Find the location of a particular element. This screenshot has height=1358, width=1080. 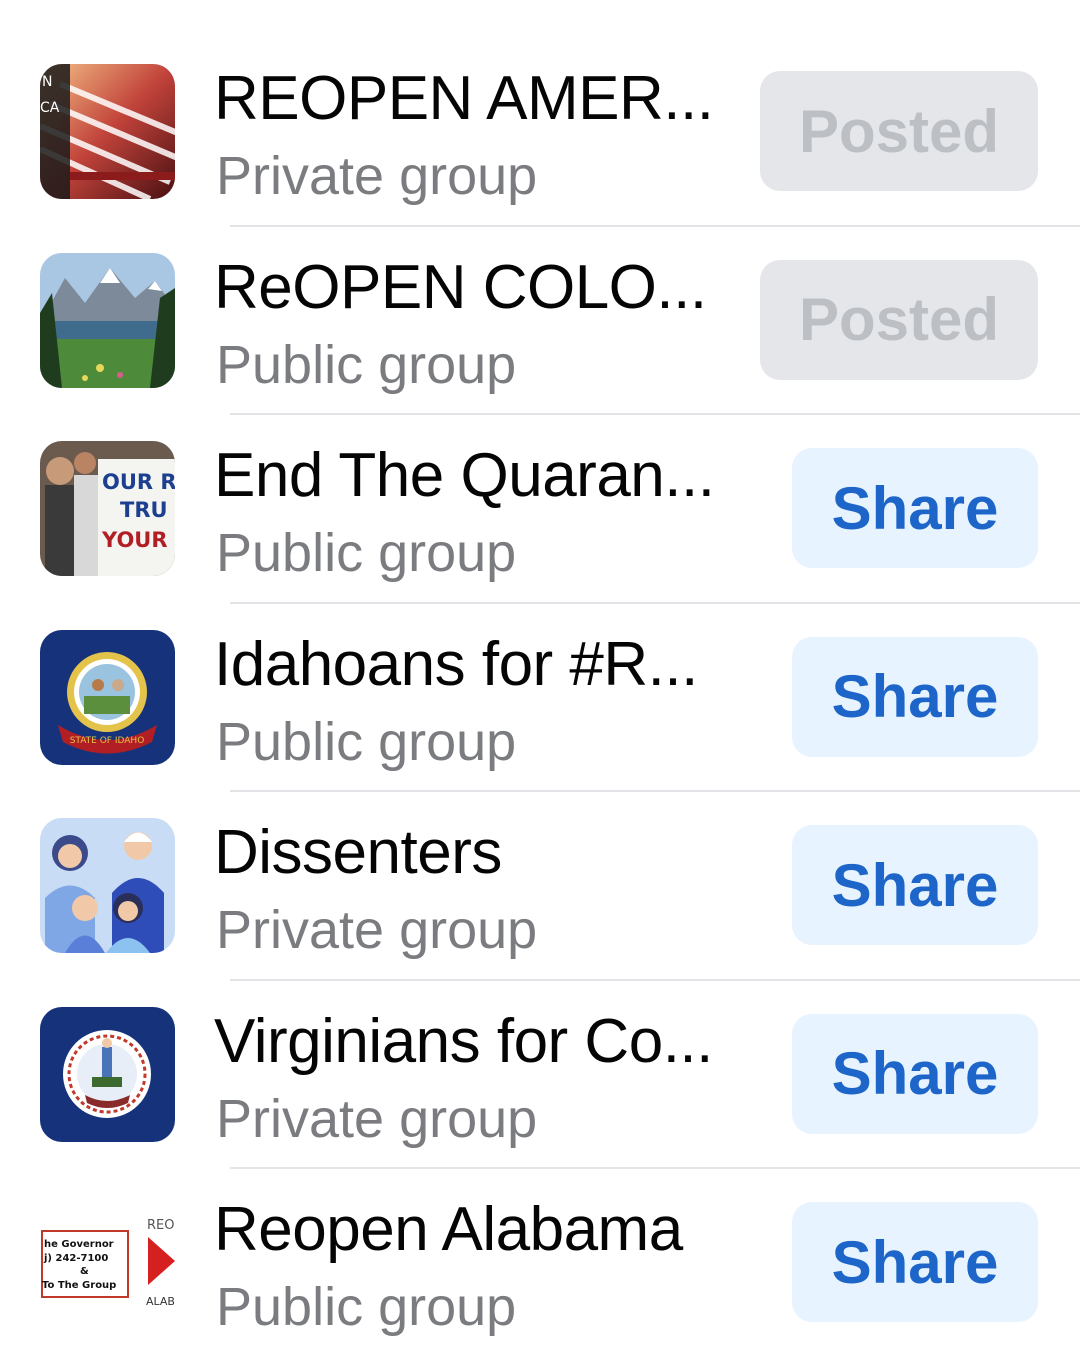

sign-text-3: YOUR is located at coordinates (134, 540).